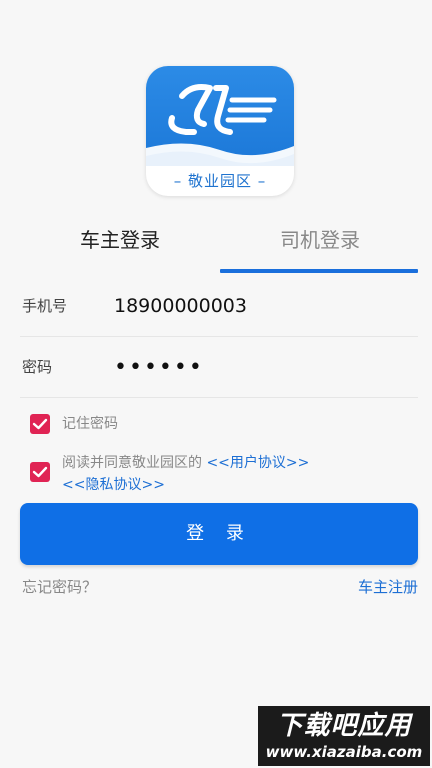 Image resolution: width=432 pixels, height=768 pixels. I want to click on agree-terms-prefix: 阅读并同意敬业园区的, so click(134, 463).